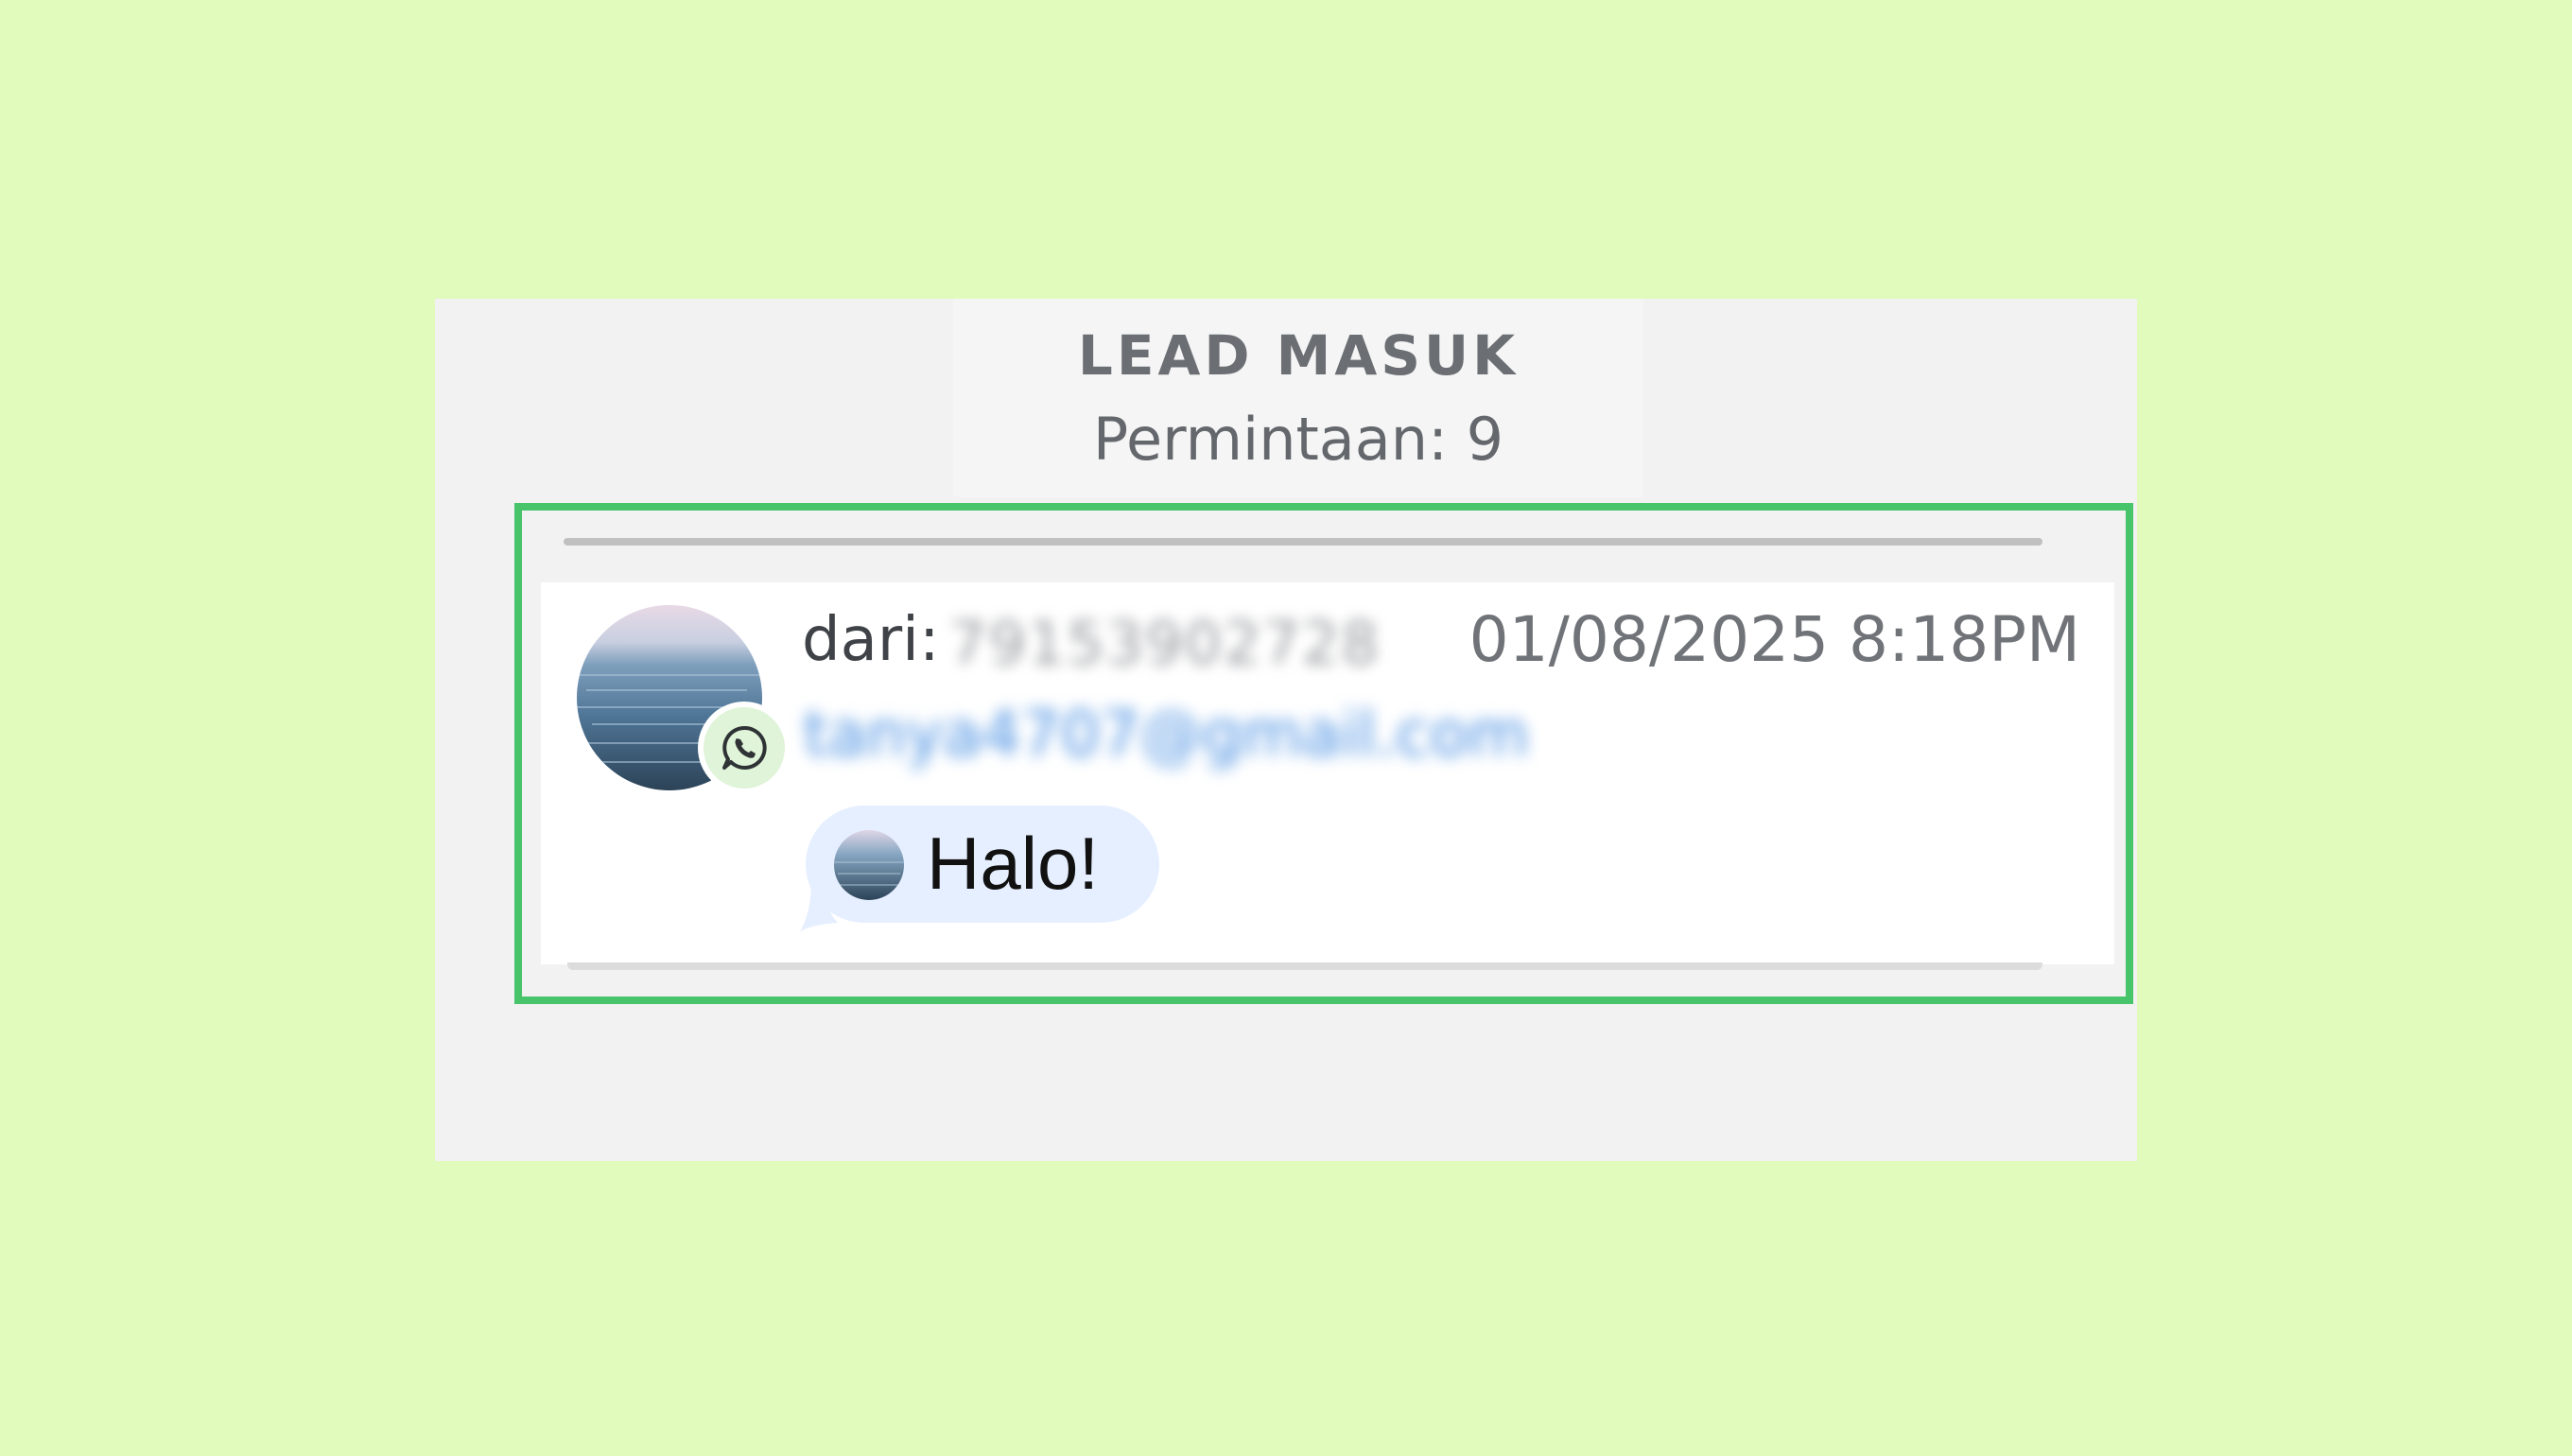  Describe the element at coordinates (1298, 398) in the screenshot. I see `panel-header: LEAD MASUK Permintaan: 9` at that location.